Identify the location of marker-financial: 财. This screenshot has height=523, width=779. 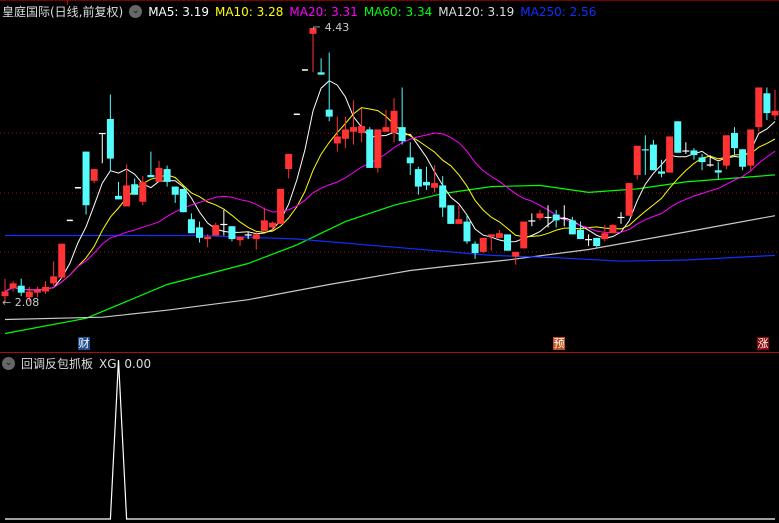
(84, 343).